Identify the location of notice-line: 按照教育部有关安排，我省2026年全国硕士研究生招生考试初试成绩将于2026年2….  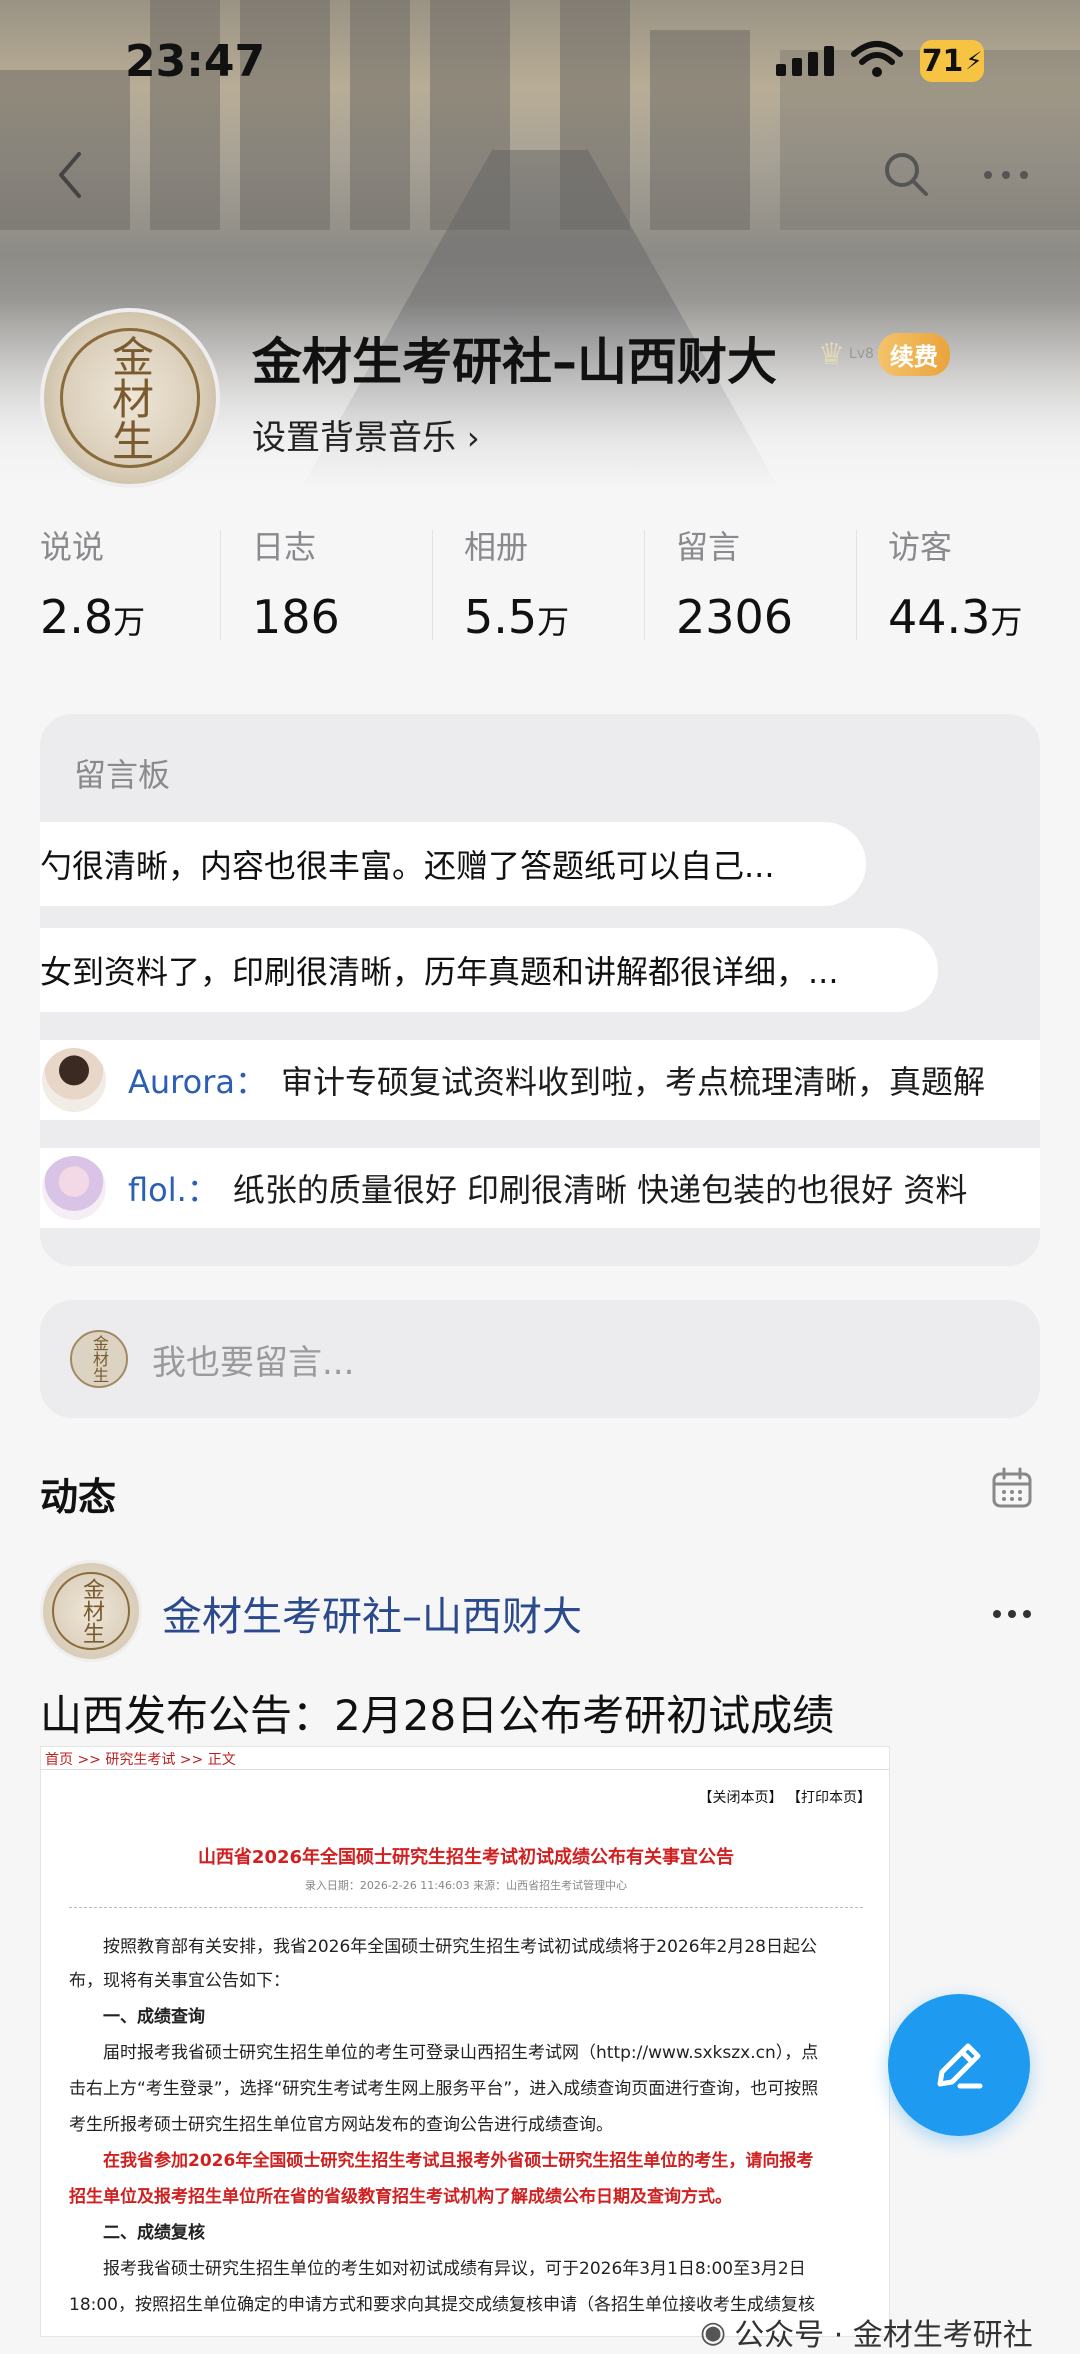
(460, 1947).